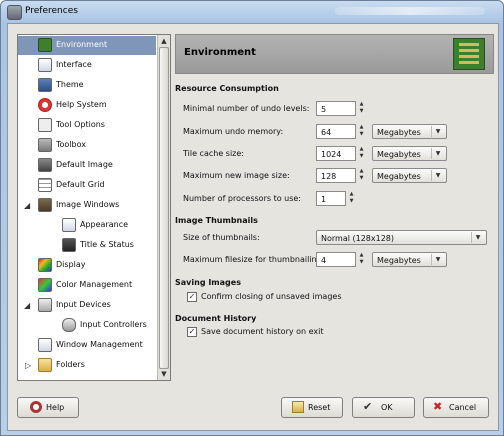  I want to click on image-windows-icon, so click(45, 205).